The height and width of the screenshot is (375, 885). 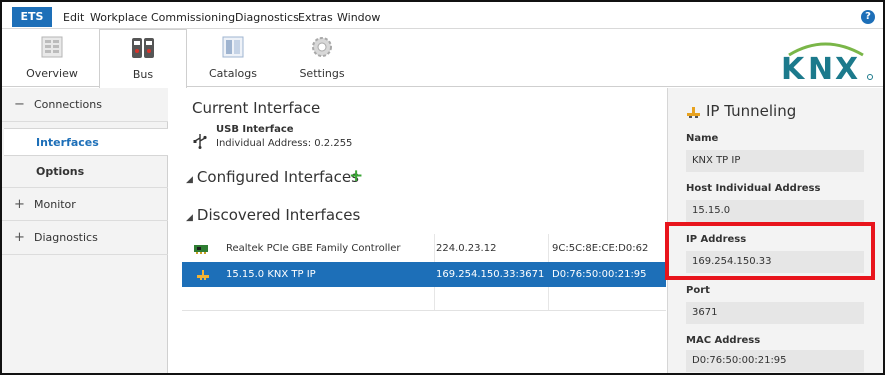 What do you see at coordinates (600, 248) in the screenshot?
I see `row-mac: 9C:5C:8E:CE:D0:62` at bounding box center [600, 248].